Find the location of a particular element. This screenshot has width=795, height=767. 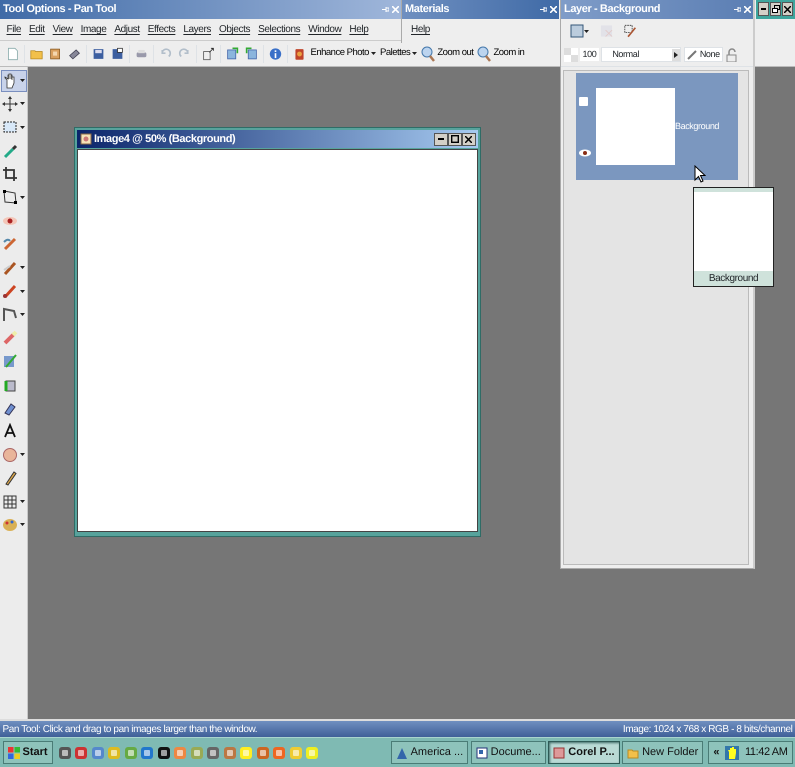

text-icon is located at coordinates (10, 431).